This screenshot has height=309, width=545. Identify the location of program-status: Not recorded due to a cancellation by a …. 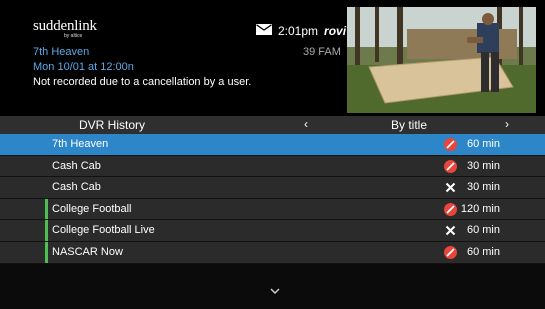
(142, 82).